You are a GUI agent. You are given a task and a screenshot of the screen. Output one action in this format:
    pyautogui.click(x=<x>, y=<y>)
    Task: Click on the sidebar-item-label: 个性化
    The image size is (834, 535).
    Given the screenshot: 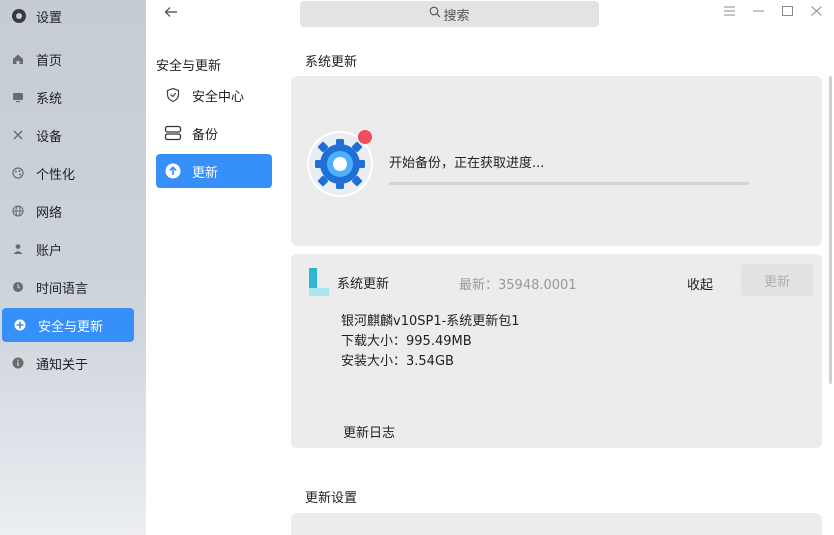 What is the action you would take?
    pyautogui.click(x=56, y=175)
    